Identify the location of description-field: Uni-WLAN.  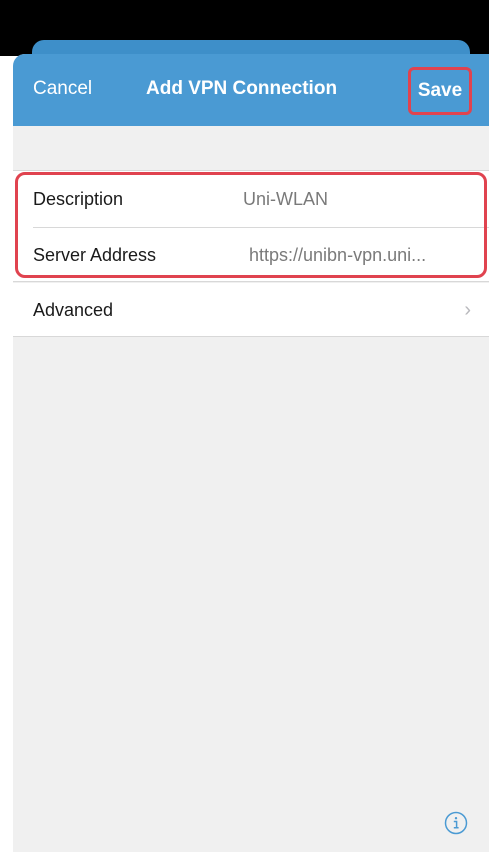
(285, 199).